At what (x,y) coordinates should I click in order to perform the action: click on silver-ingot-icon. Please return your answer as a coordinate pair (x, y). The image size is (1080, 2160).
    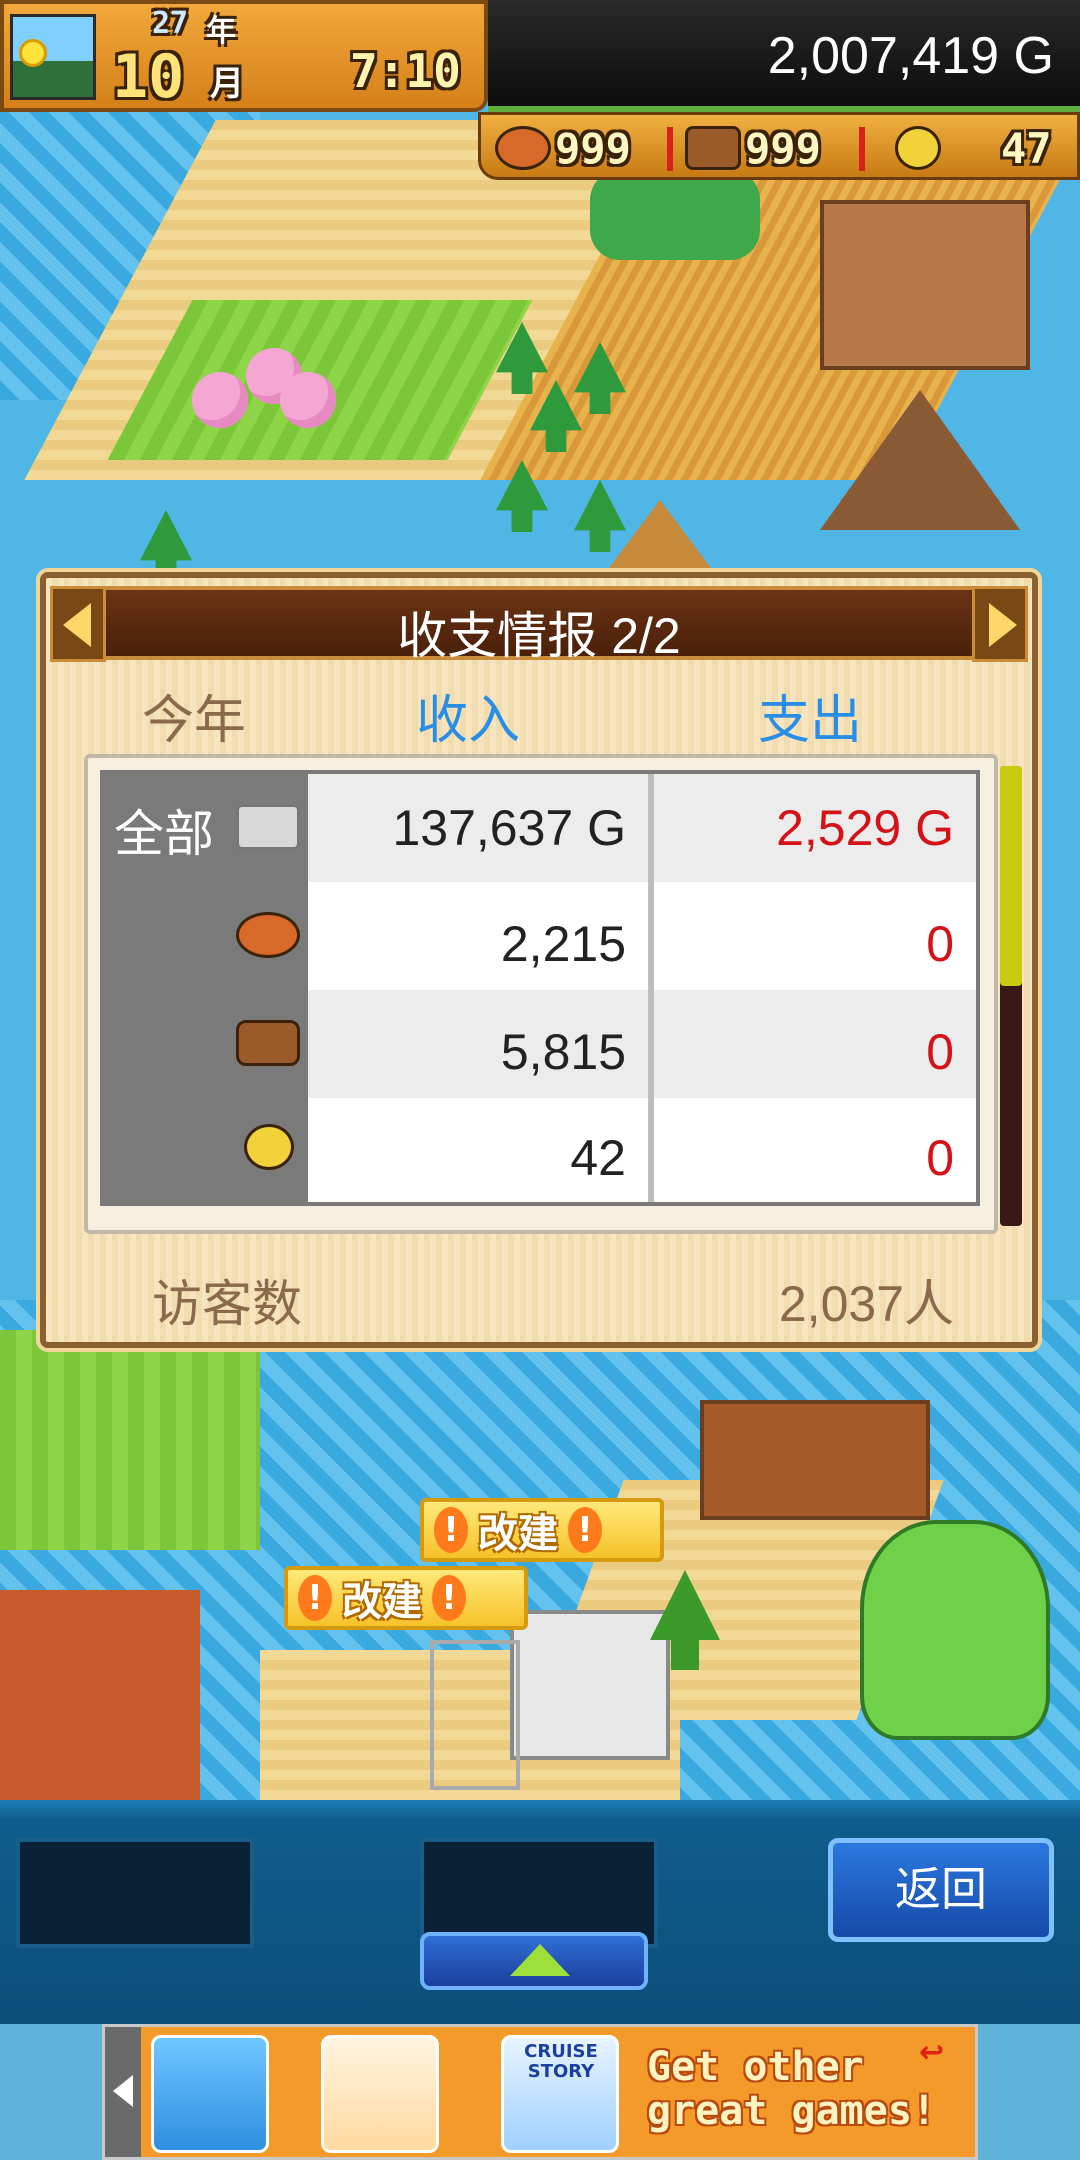
    Looking at the image, I should click on (268, 827).